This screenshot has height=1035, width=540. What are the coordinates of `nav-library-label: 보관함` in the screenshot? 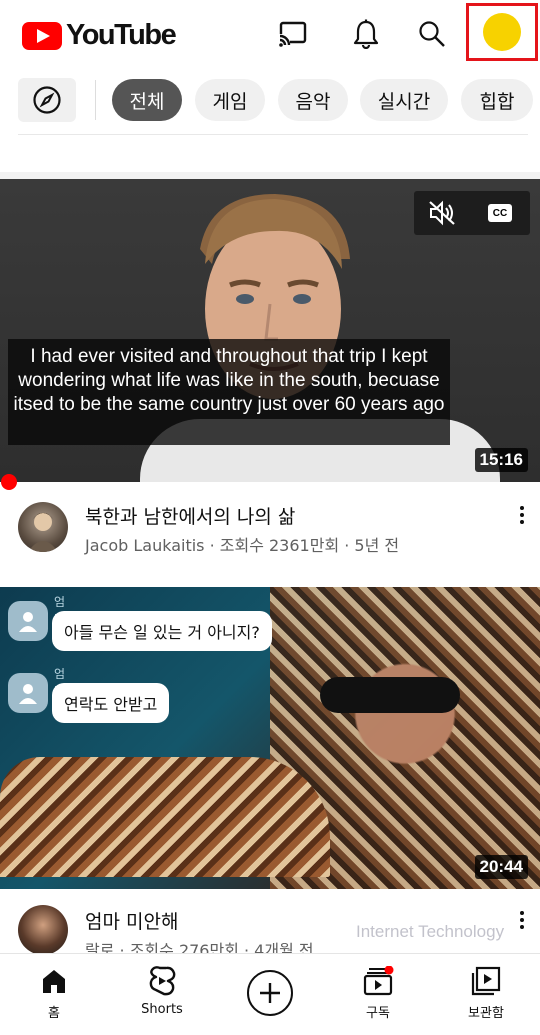 It's located at (486, 1013).